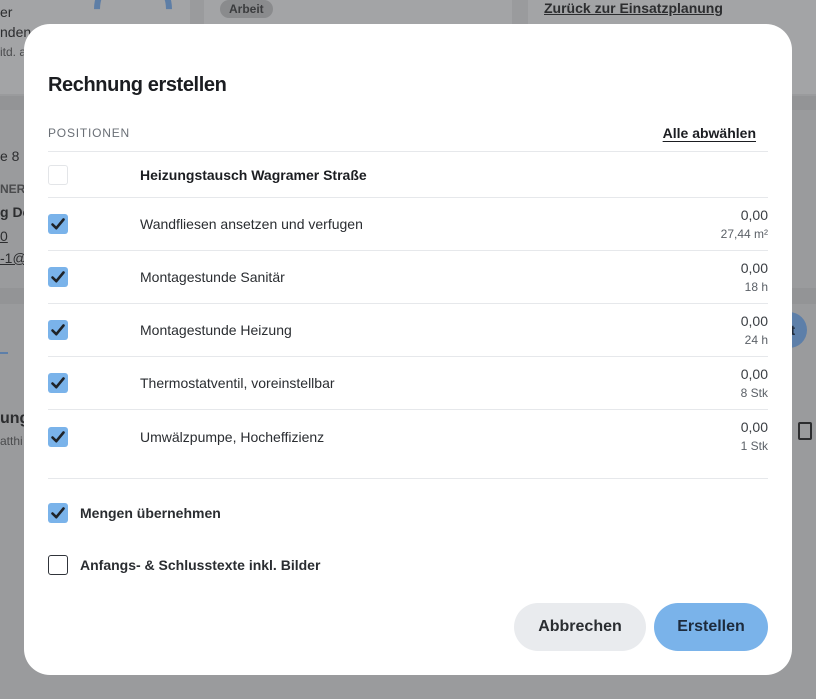  What do you see at coordinates (408, 277) in the screenshot?
I see `position-row: Montagestunde Sanitär 0,00 18 h` at bounding box center [408, 277].